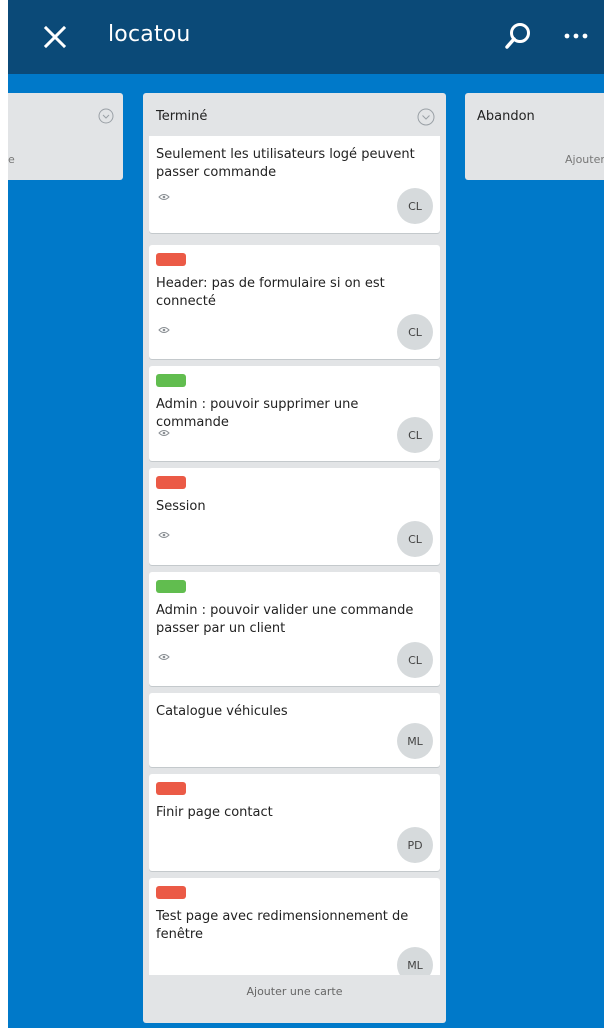 The width and height of the screenshot is (604, 1028). I want to click on close-button, so click(55, 37).